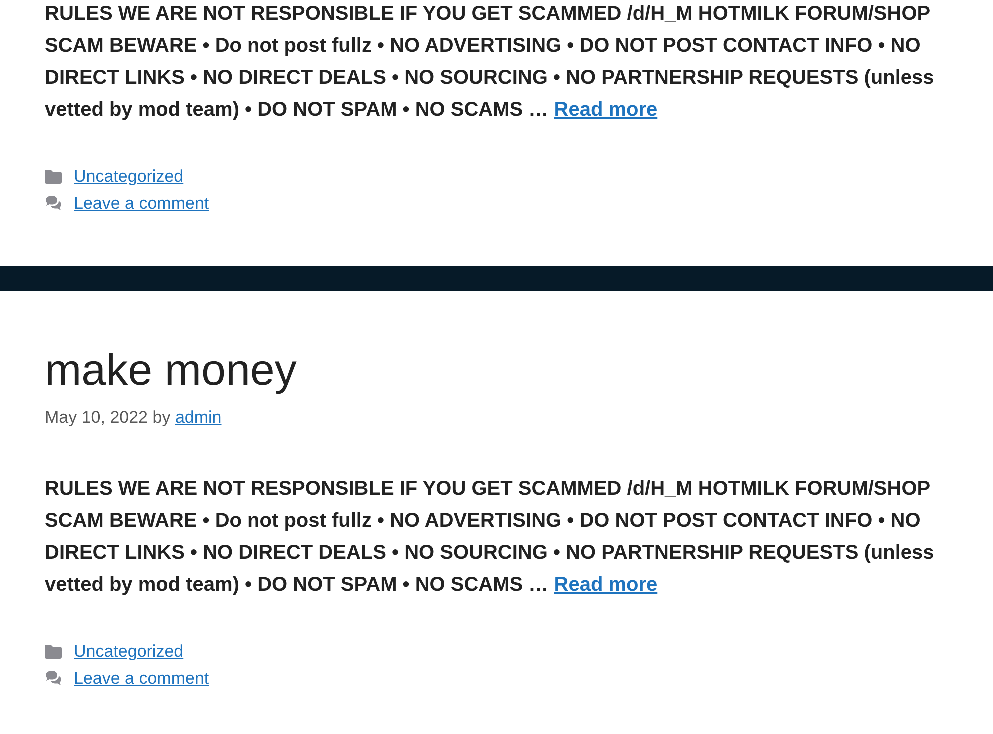  I want to click on post-title: make money, so click(171, 371).